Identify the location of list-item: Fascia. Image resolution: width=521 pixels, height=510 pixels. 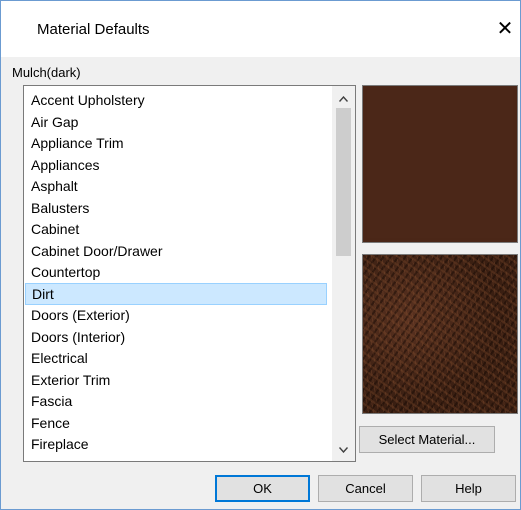
(176, 401).